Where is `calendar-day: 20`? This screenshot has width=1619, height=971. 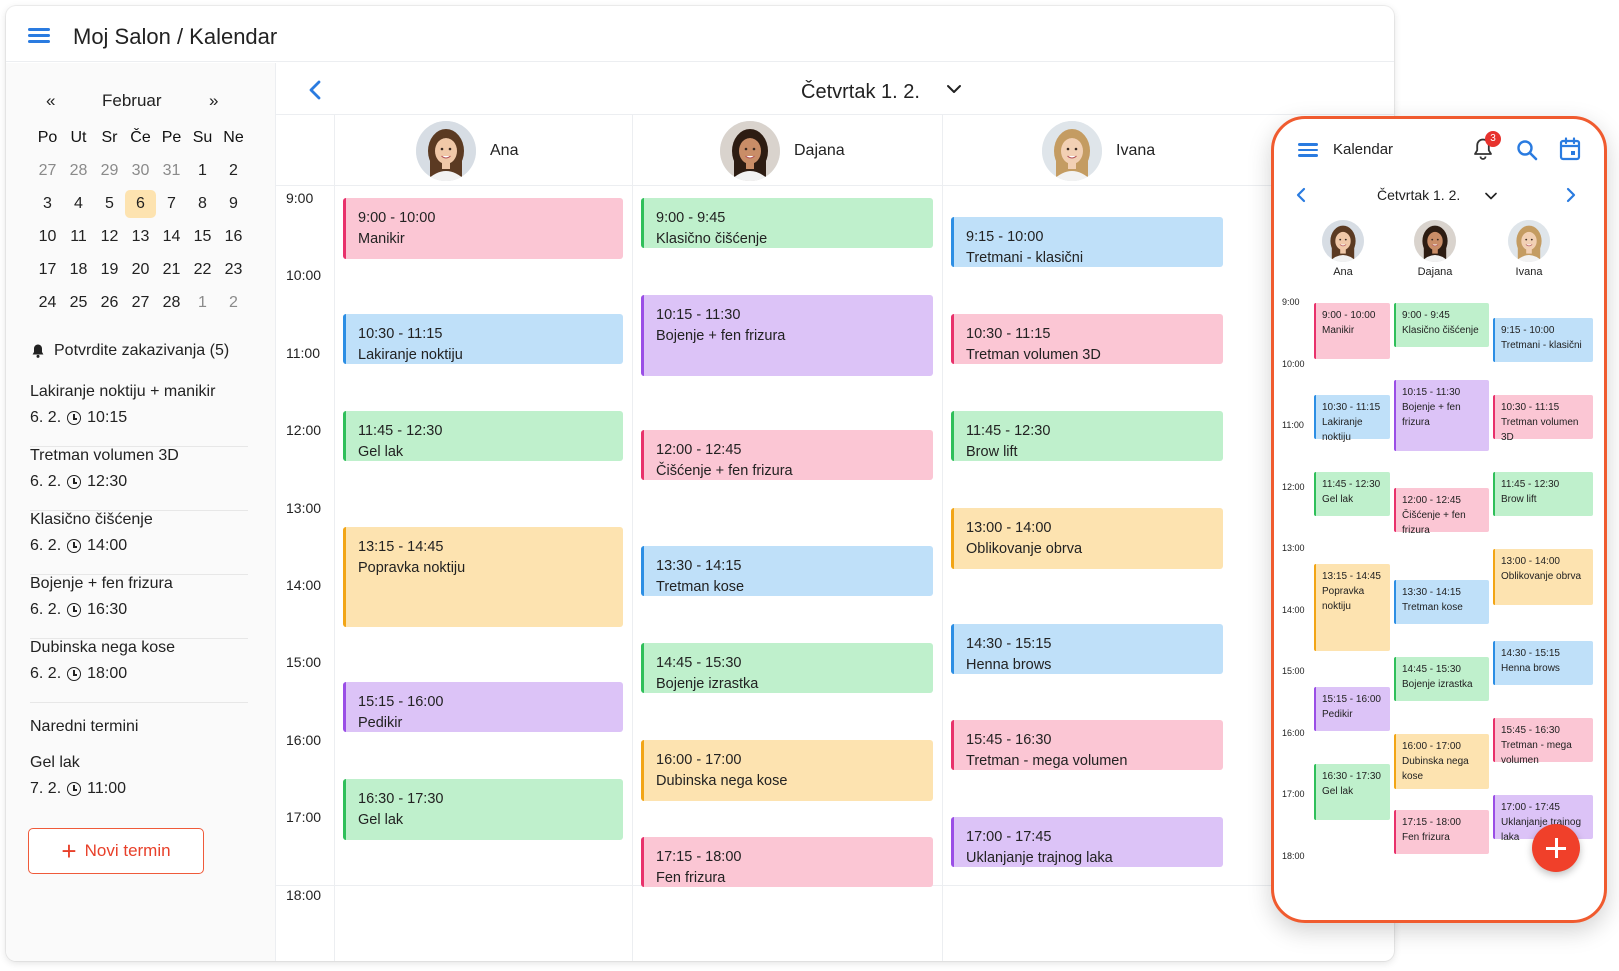 calendar-day: 20 is located at coordinates (140, 270).